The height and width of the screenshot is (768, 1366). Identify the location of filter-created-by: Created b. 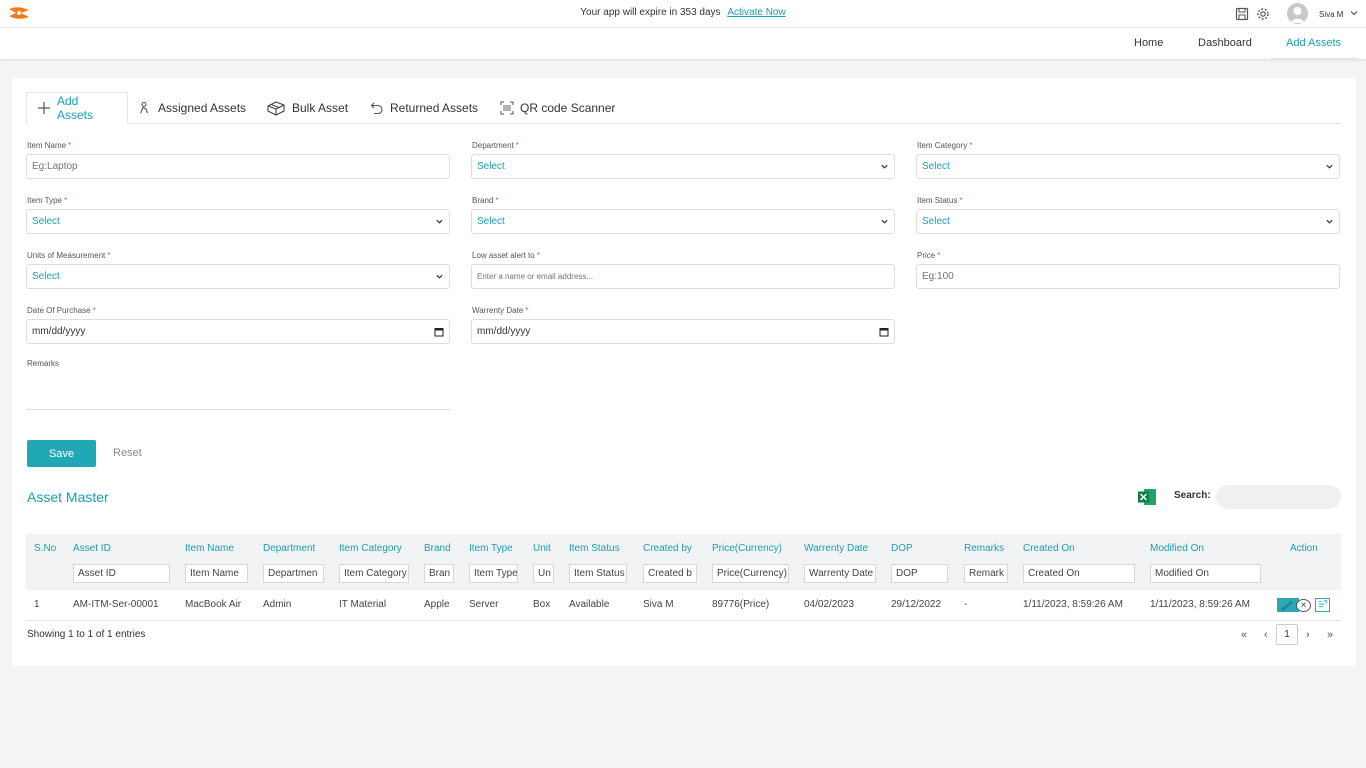
(670, 573).